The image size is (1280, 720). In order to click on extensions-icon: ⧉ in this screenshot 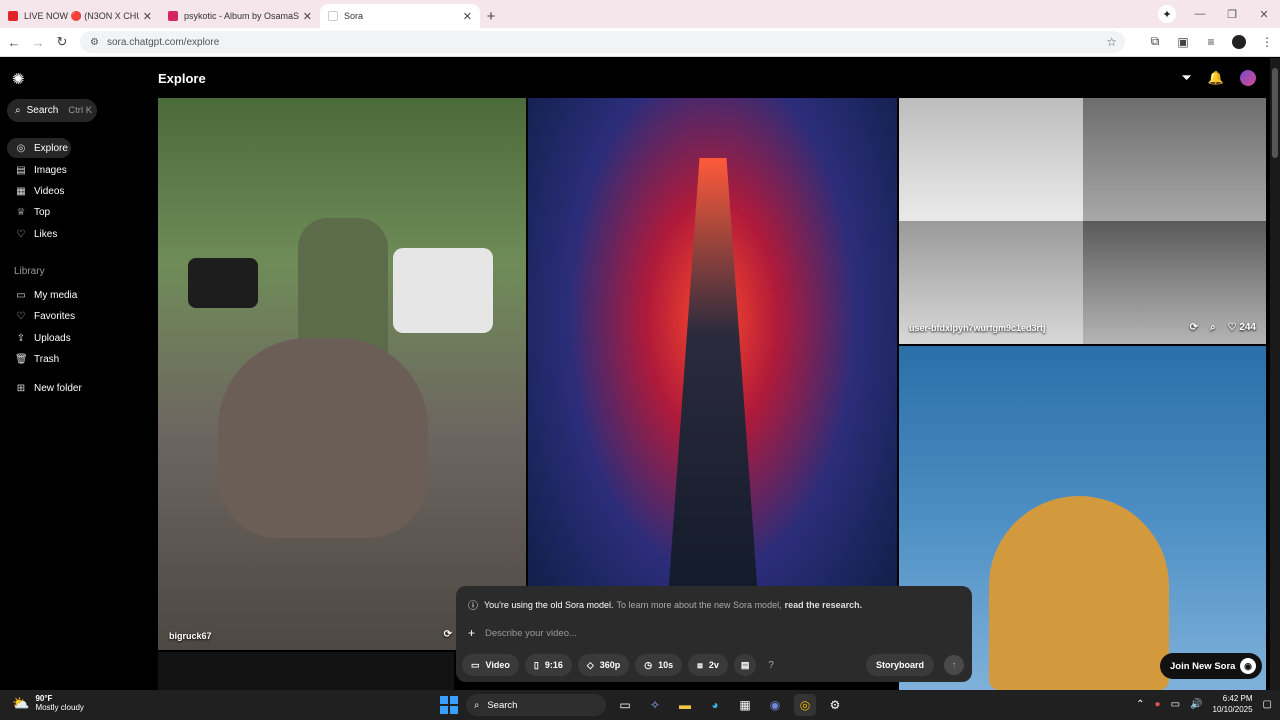, I will do `click(1155, 41)`.